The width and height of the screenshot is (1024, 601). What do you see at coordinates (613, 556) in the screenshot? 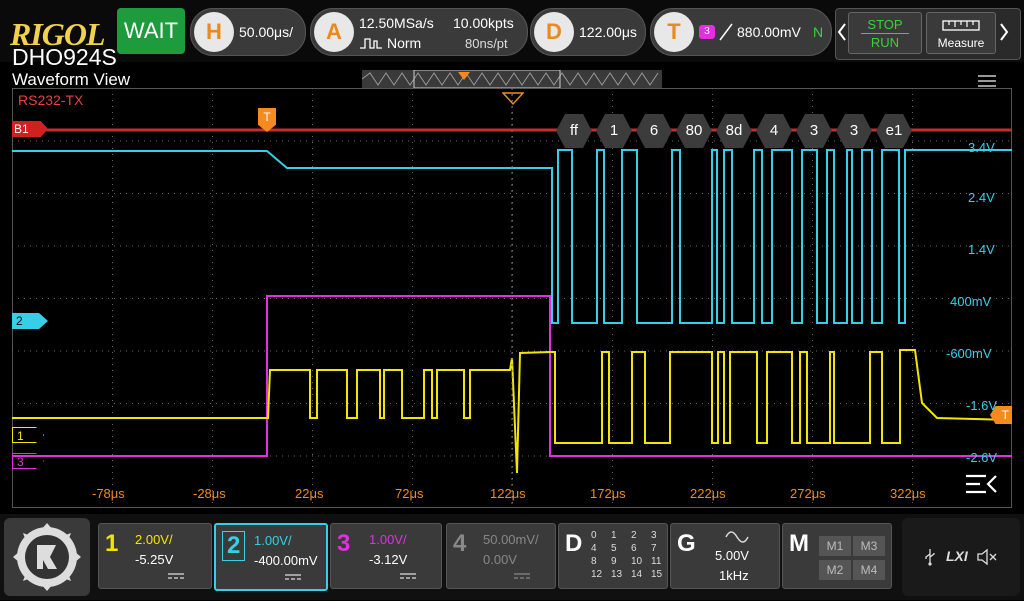
I see `digital-settings: D 0 1 2 3 4 5 6 7 8 9 10 11 12 13 14 15` at bounding box center [613, 556].